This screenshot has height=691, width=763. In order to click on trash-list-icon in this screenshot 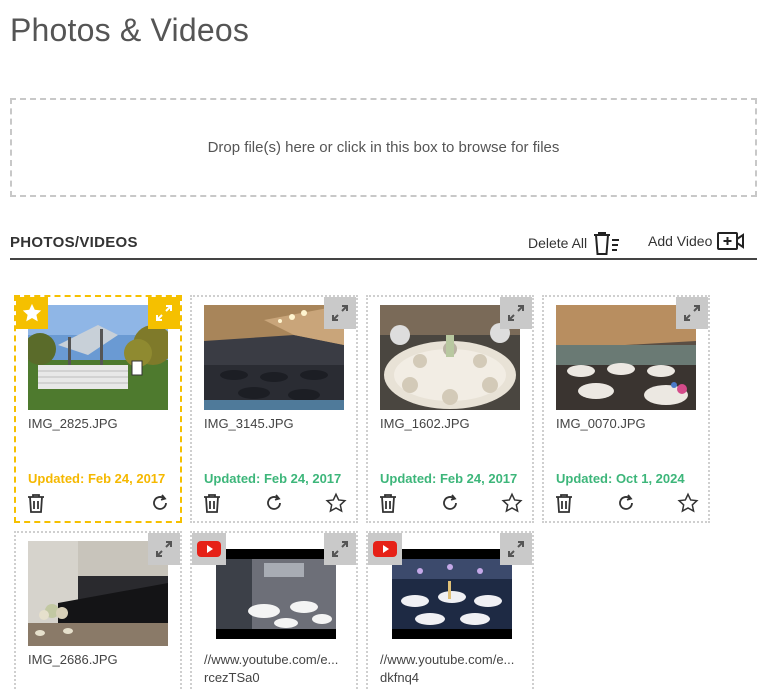, I will do `click(606, 243)`.